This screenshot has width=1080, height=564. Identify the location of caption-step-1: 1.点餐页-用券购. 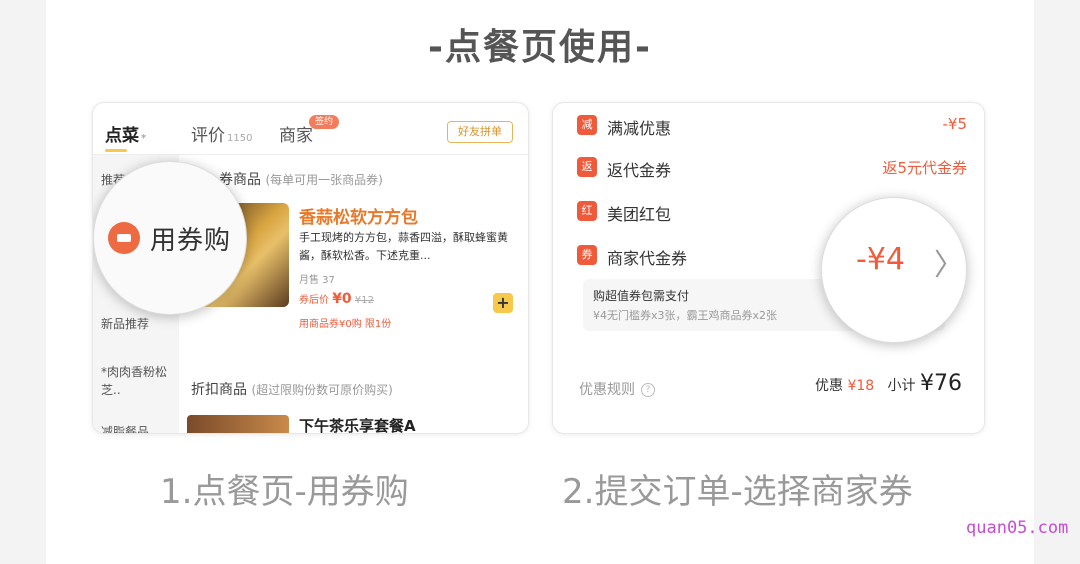
(284, 492).